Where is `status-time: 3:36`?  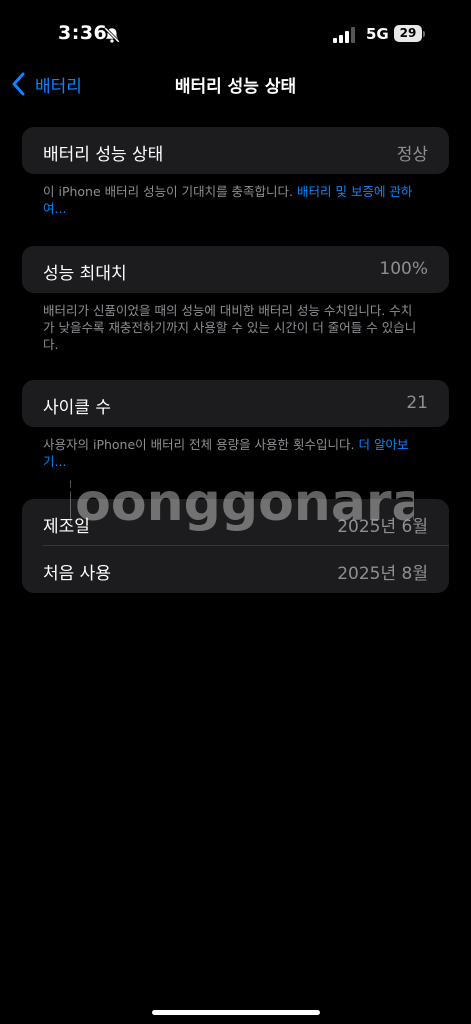
status-time: 3:36 is located at coordinates (83, 33).